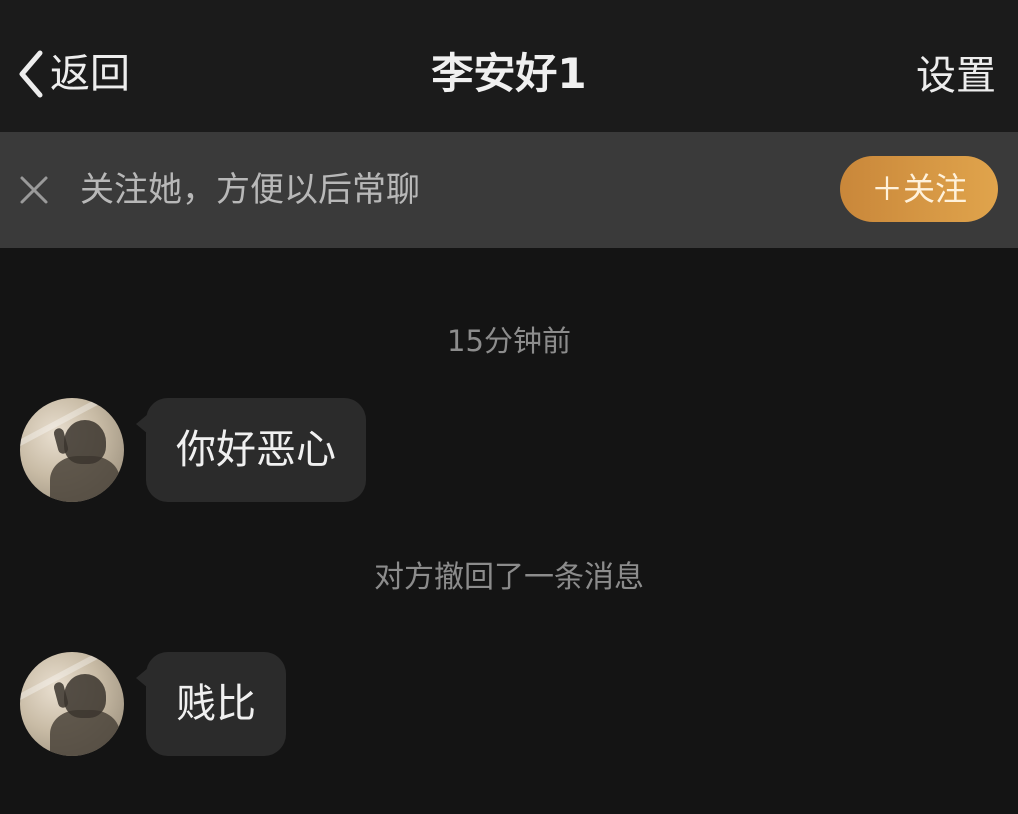  I want to click on follow-banner: 关注她，方便以后常聊 ＋关注, so click(509, 190).